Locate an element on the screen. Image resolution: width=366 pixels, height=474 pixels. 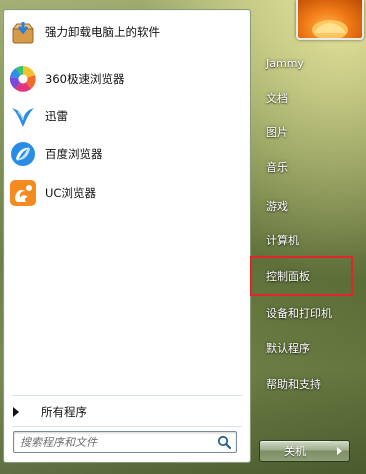
right-item-label: 帮助和支持 is located at coordinates (293, 384).